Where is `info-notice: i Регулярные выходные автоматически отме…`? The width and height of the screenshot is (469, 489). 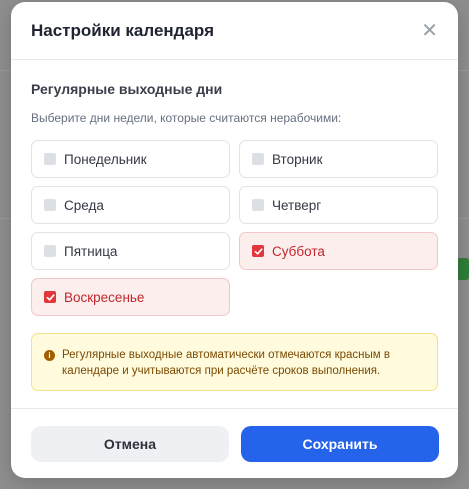
info-notice: i Регулярные выходные автоматически отме… is located at coordinates (234, 362).